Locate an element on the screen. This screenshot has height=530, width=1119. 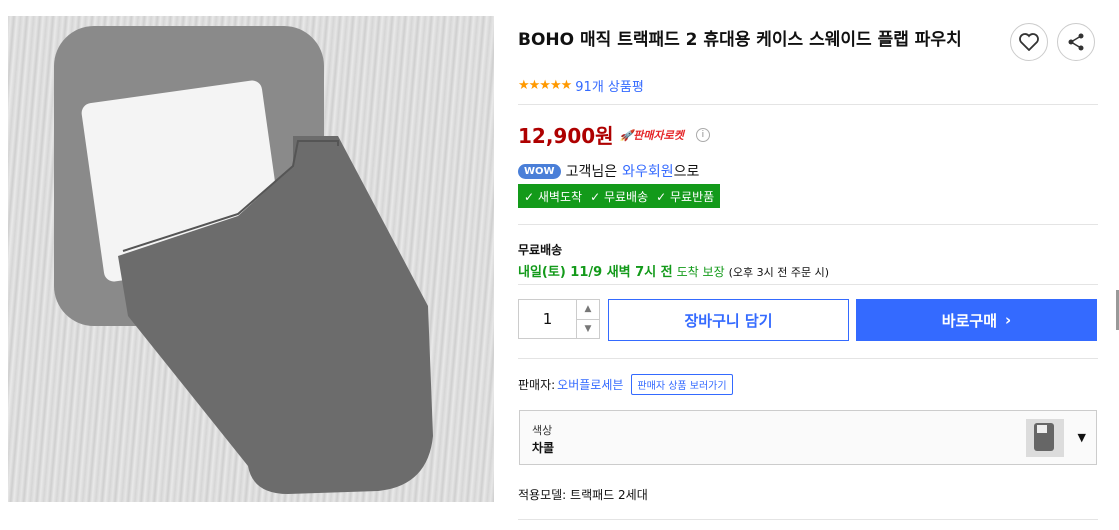
quantity-stepper: 1 ▲ ▼ is located at coordinates (559, 319).